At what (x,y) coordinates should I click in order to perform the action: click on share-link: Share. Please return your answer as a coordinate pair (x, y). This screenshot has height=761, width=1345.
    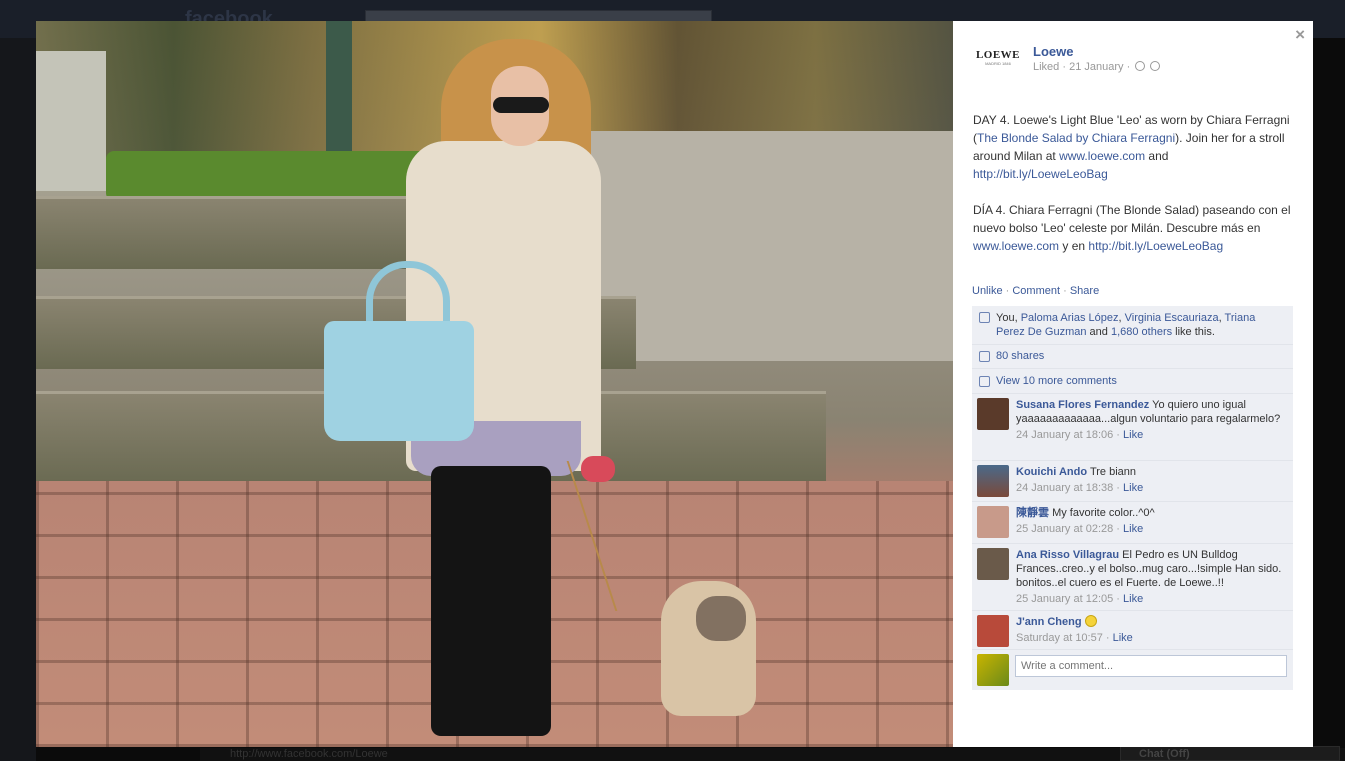
    Looking at the image, I should click on (1084, 291).